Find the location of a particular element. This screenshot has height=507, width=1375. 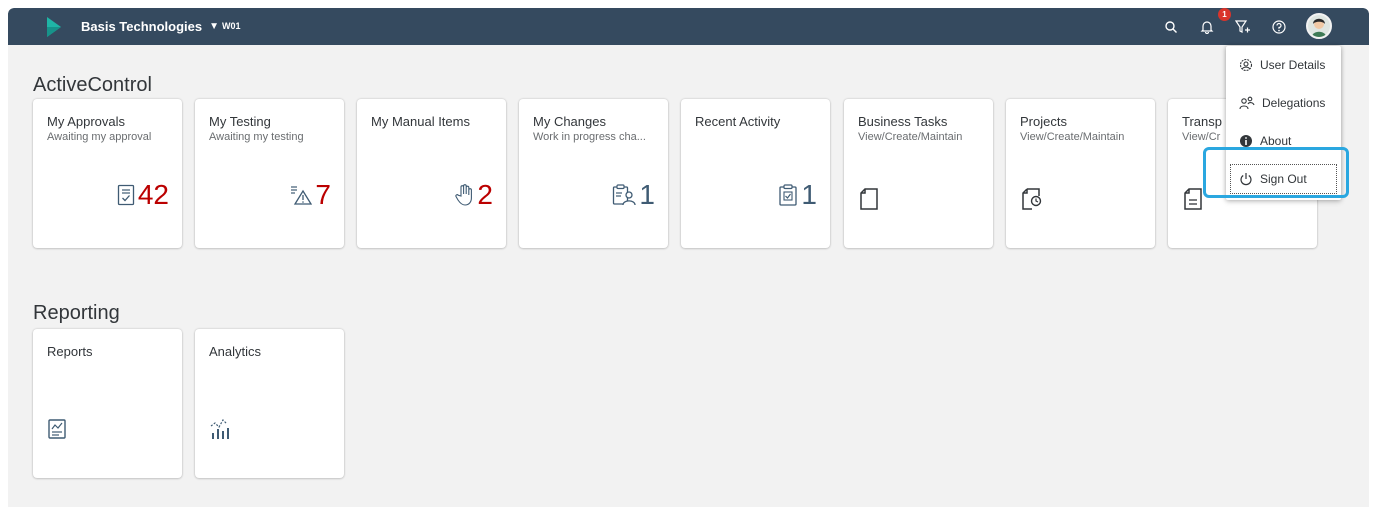

system-id: W01 is located at coordinates (231, 26).